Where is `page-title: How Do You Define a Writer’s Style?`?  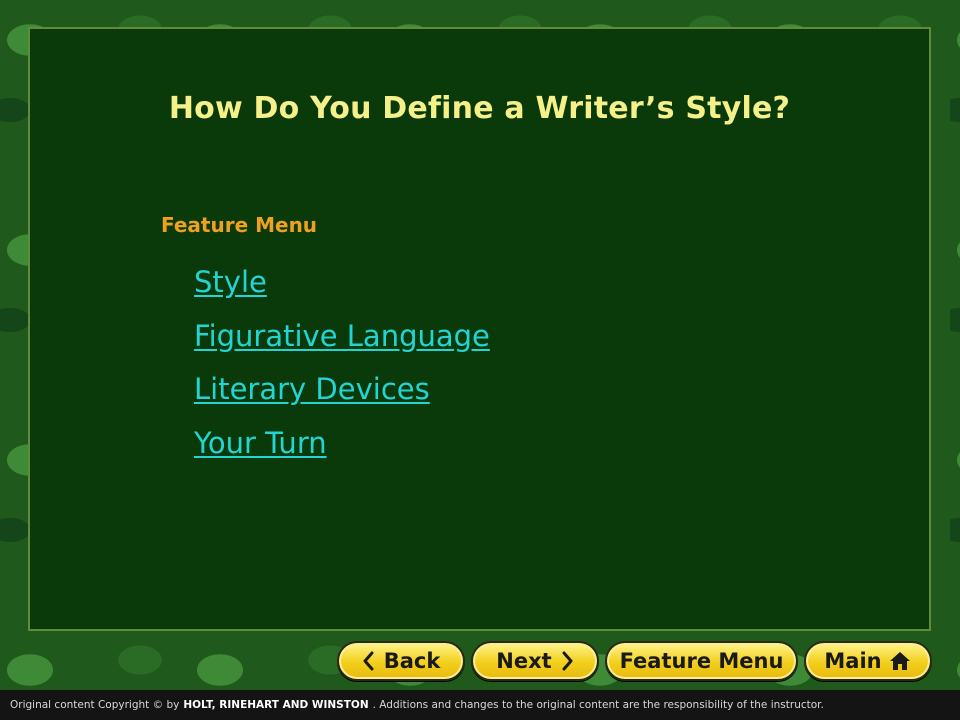
page-title: How Do You Define a Writer’s Style? is located at coordinates (479, 108).